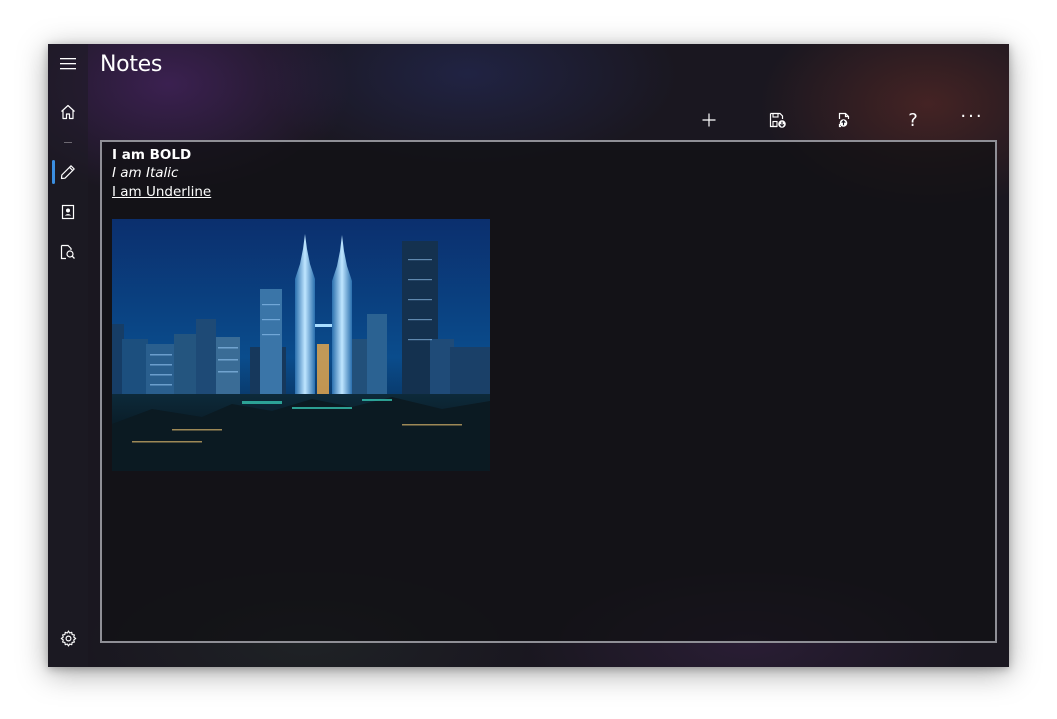  I want to click on help-button: ?, so click(913, 120).